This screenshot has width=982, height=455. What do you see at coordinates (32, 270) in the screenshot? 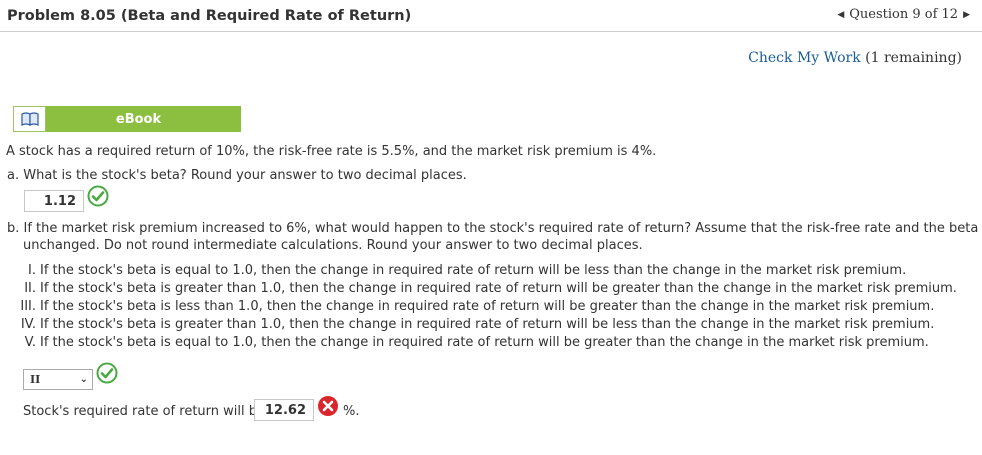
I see `option-number: I.` at bounding box center [32, 270].